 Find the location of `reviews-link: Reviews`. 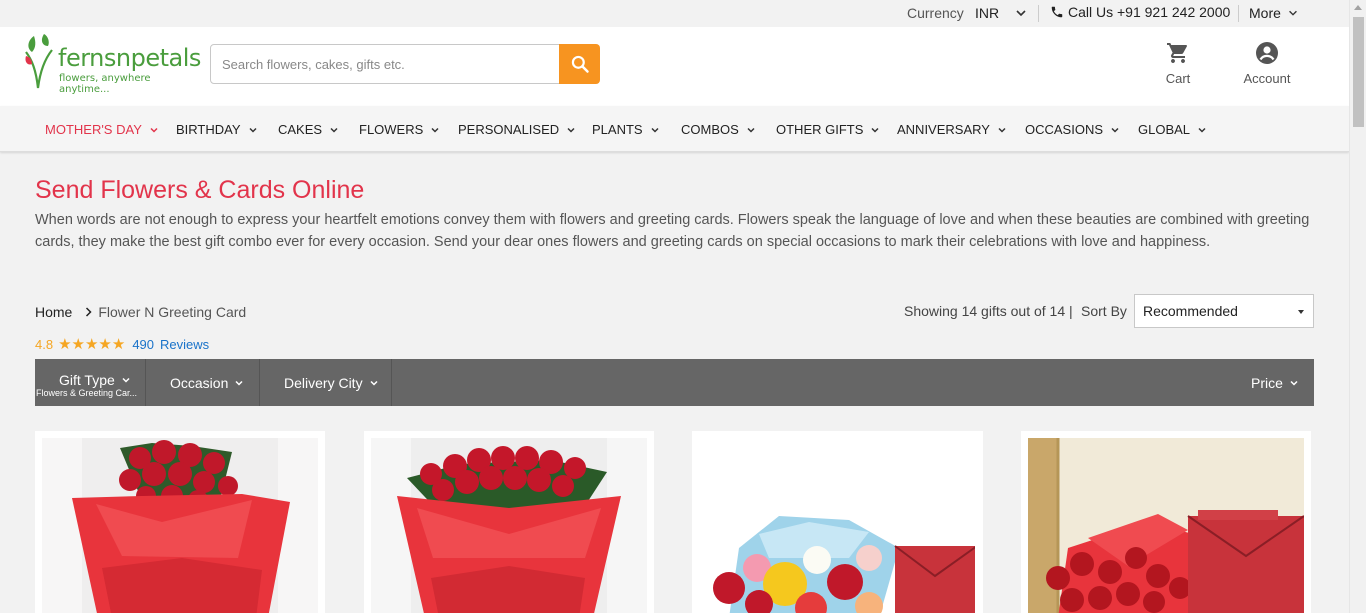

reviews-link: Reviews is located at coordinates (184, 344).